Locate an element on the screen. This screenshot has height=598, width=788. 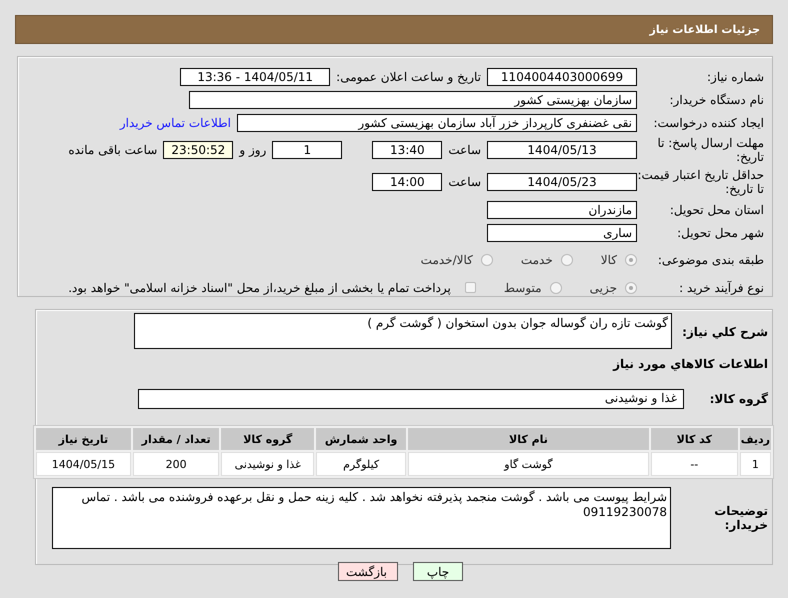
column-header: واحد شمارش is located at coordinates (361, 439).